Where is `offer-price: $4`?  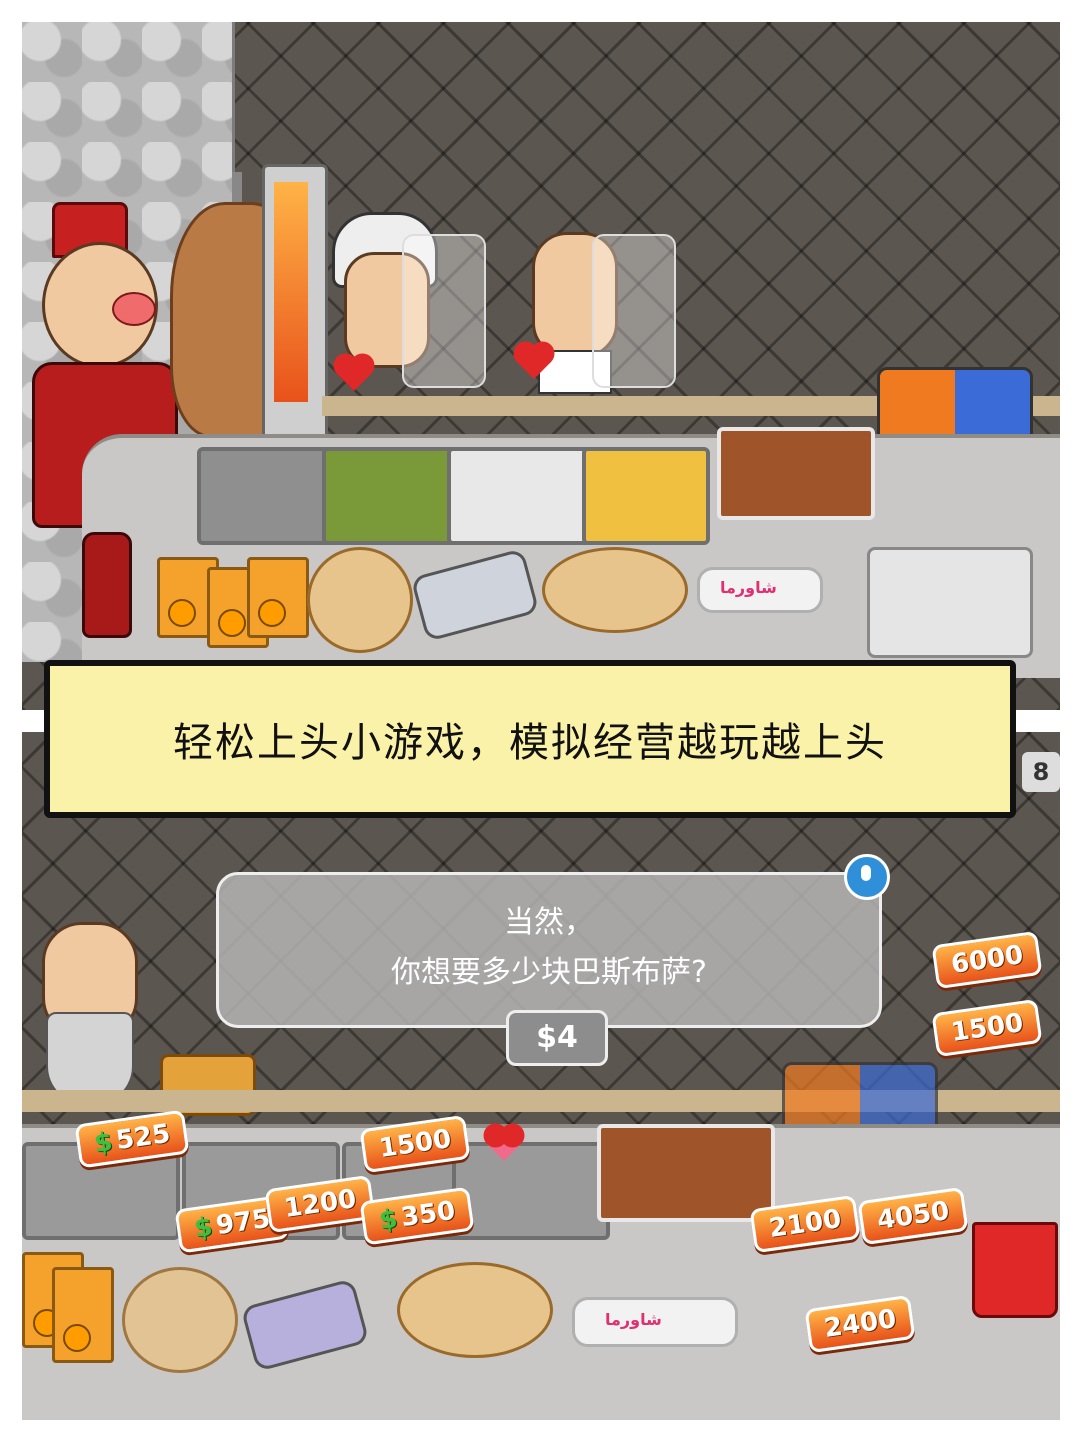 offer-price: $4 is located at coordinates (557, 1038).